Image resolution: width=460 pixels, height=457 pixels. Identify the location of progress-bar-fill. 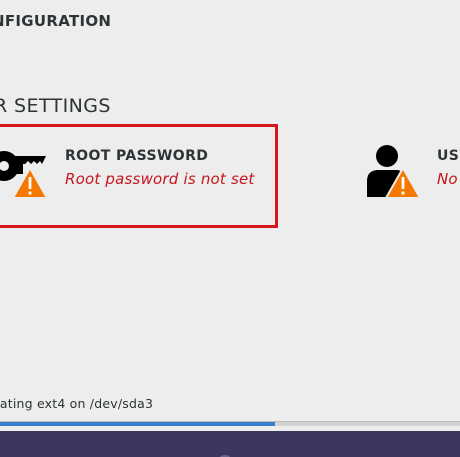
(137, 424).